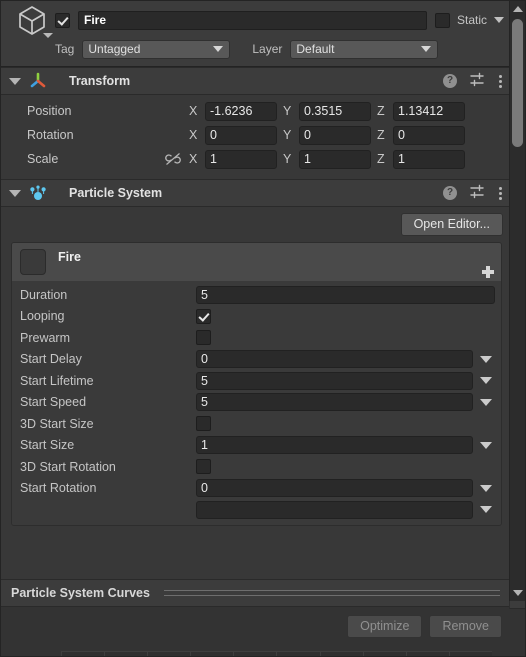 This screenshot has height=657, width=526. I want to click on layer-value: Default, so click(315, 49).